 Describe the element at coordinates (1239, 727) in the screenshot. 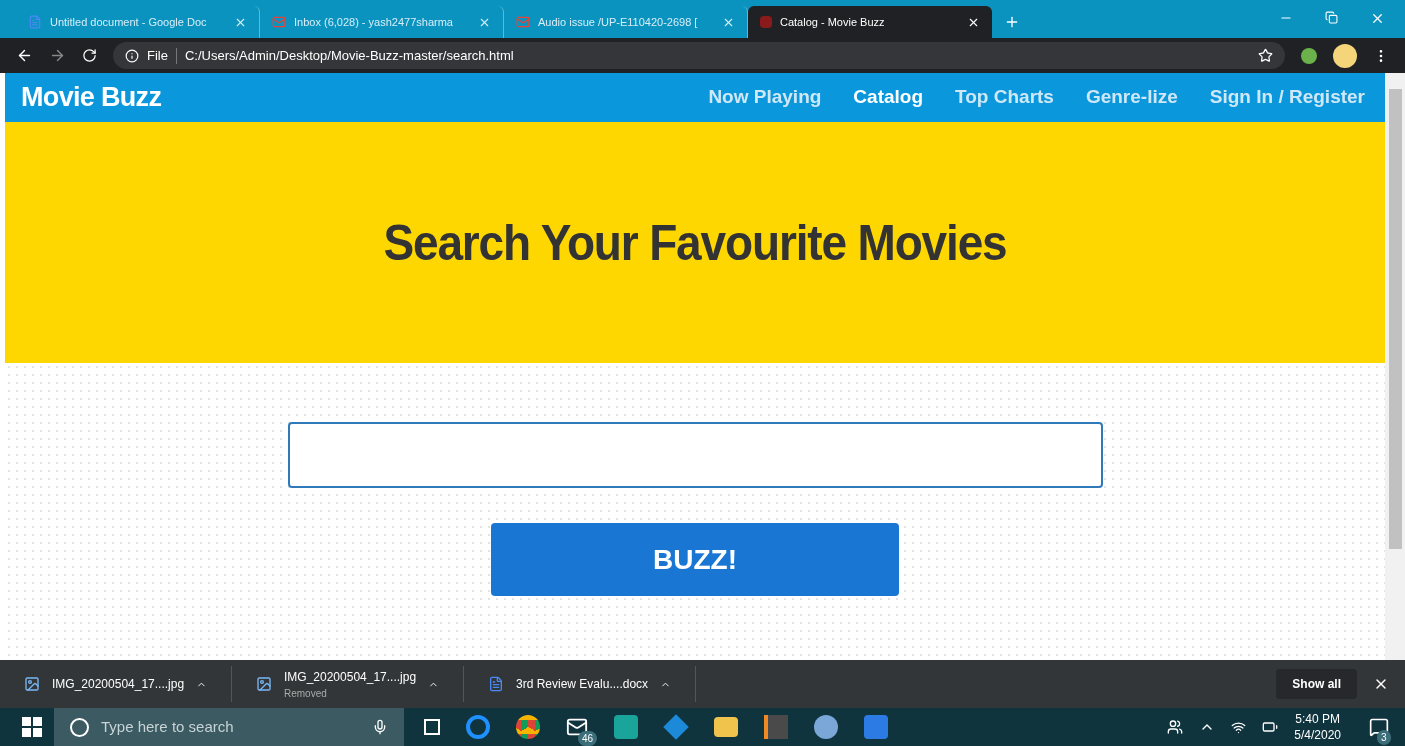

I see `wifi-icon` at that location.